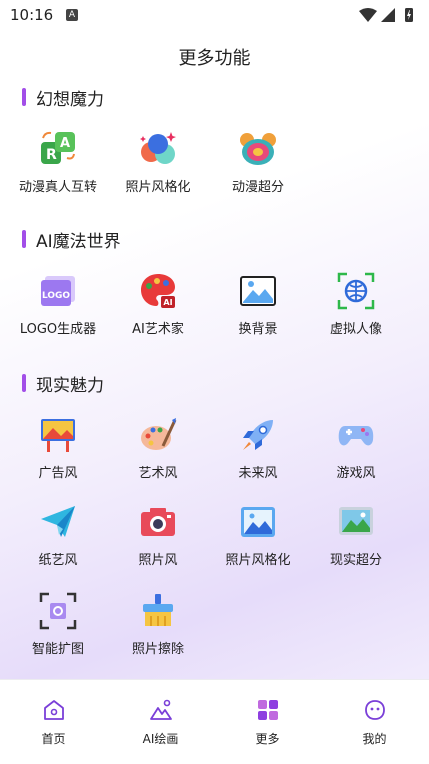 Image resolution: width=429 pixels, height=764 pixels. What do you see at coordinates (375, 710) in the screenshot?
I see `profile-face-icon` at bounding box center [375, 710].